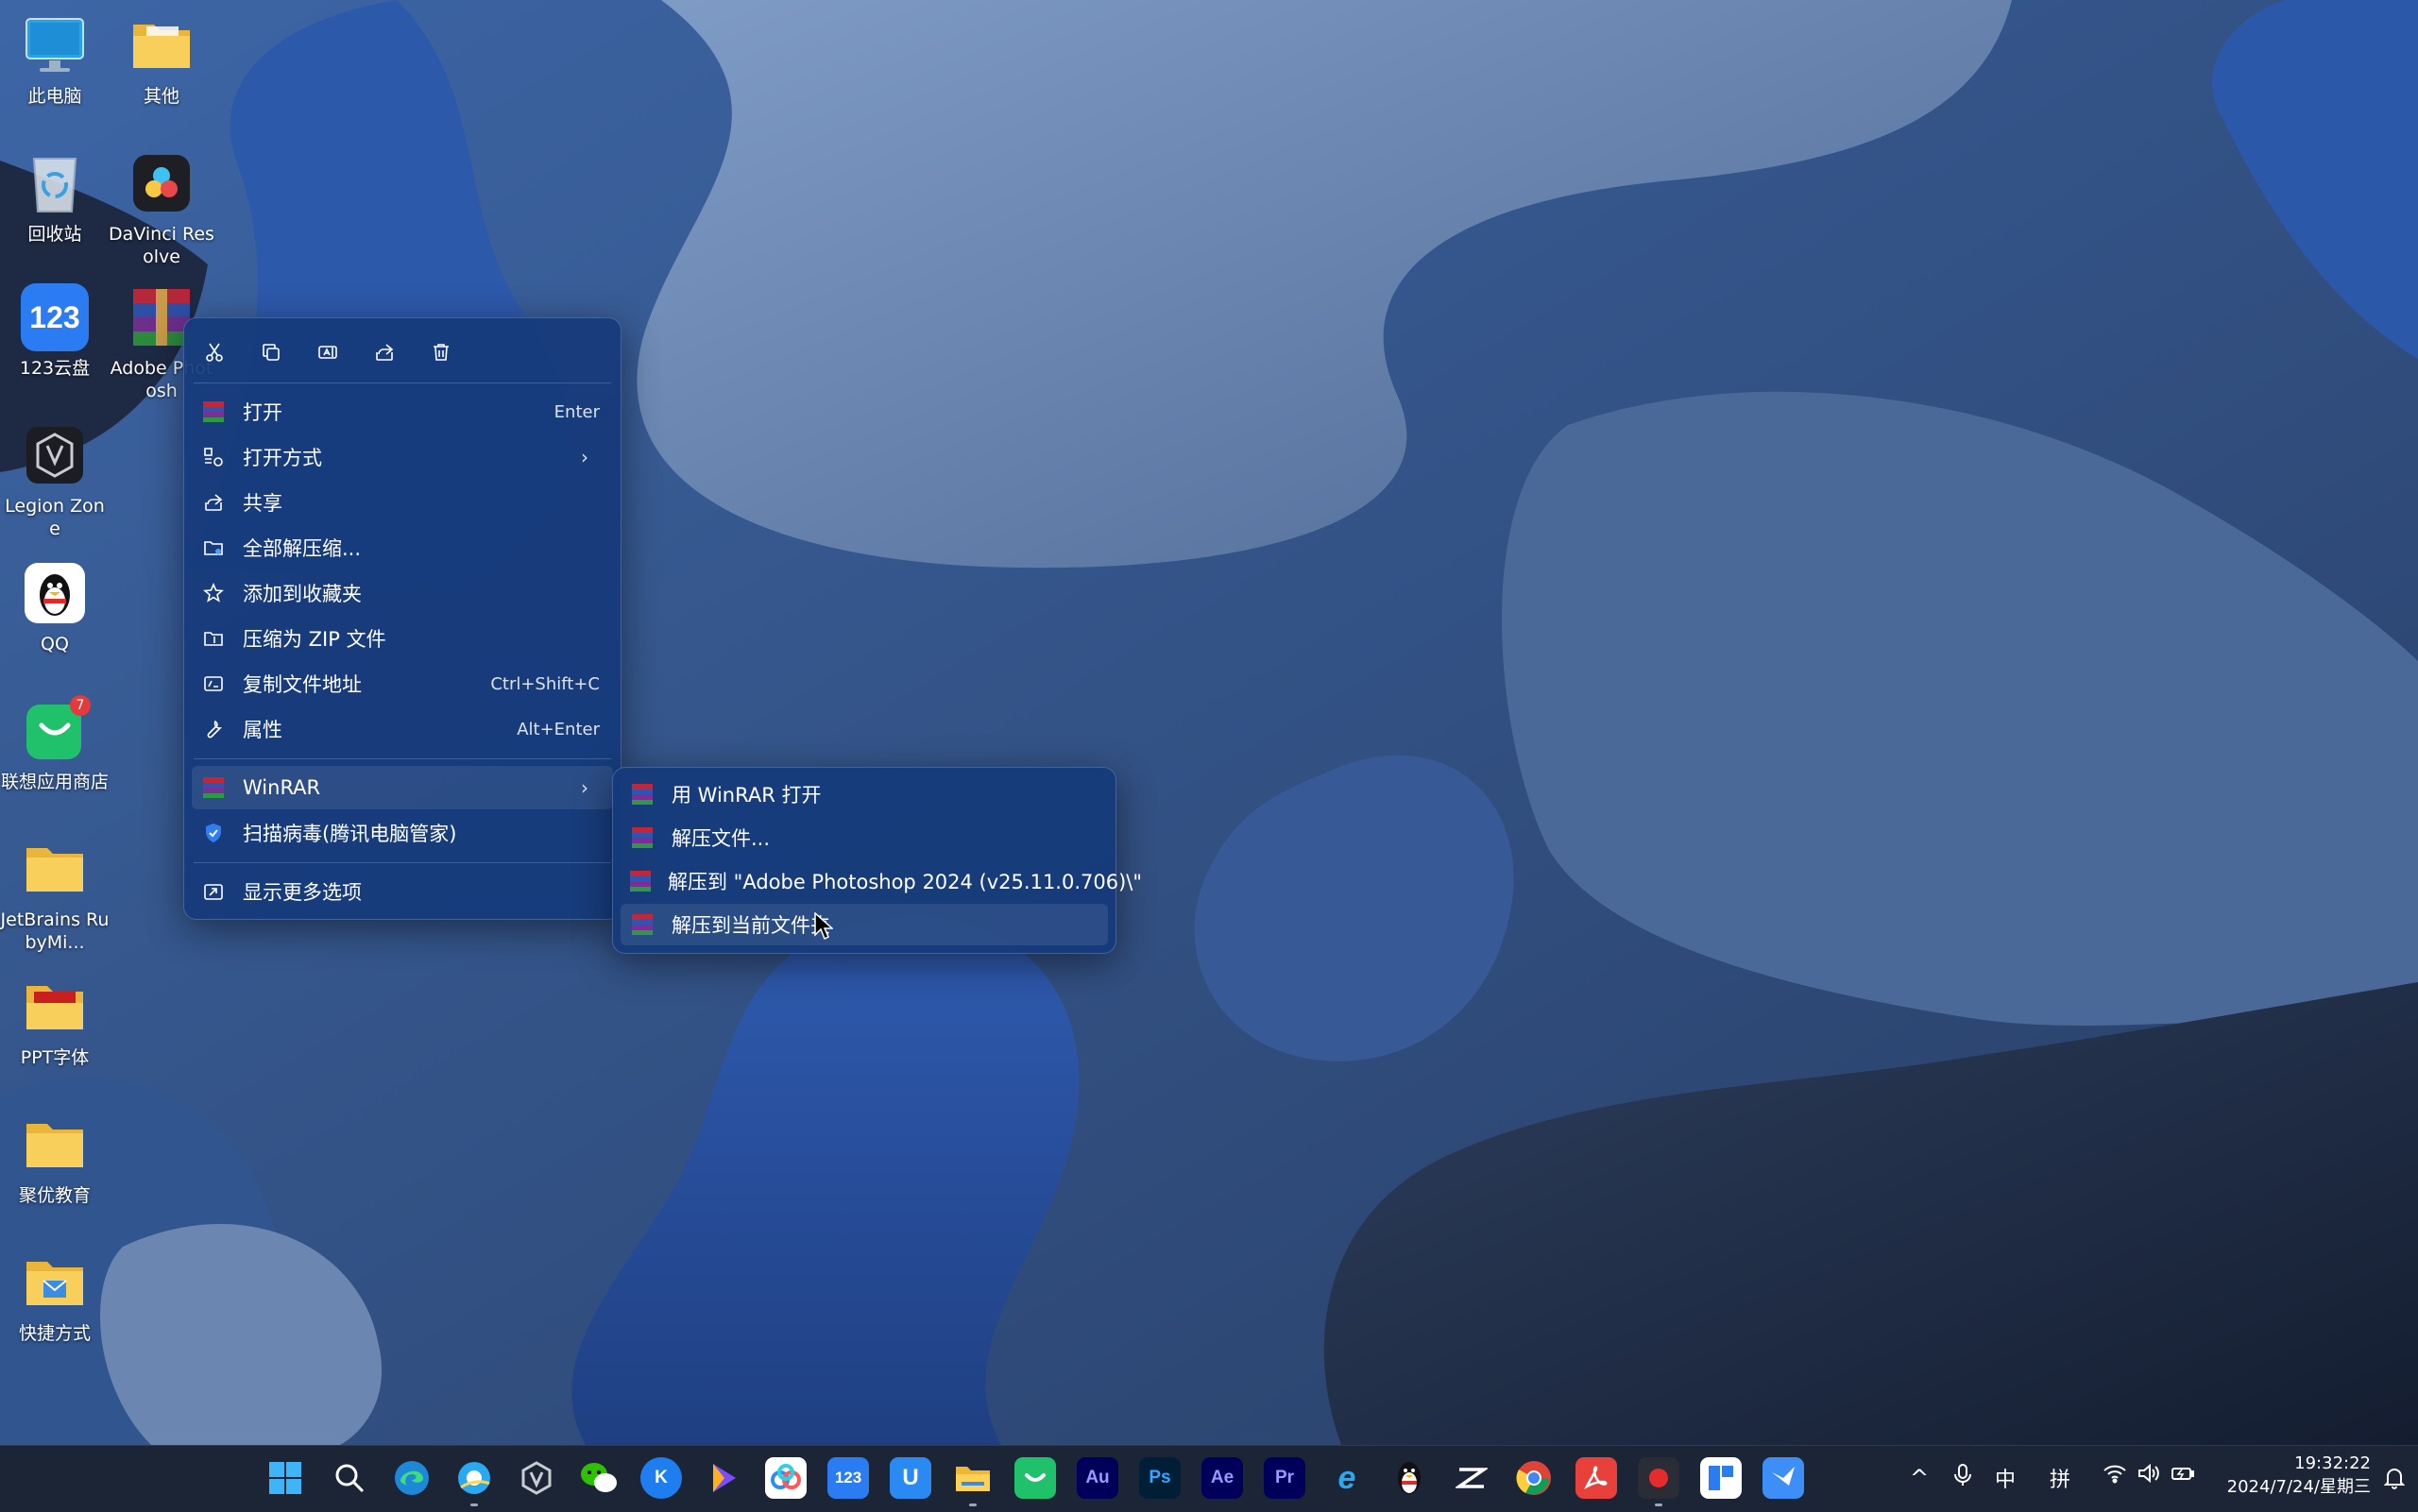 The height and width of the screenshot is (1512, 2418). What do you see at coordinates (350, 834) in the screenshot?
I see `menu-item-label: 扫描病毒(腾讯电脑管家)` at bounding box center [350, 834].